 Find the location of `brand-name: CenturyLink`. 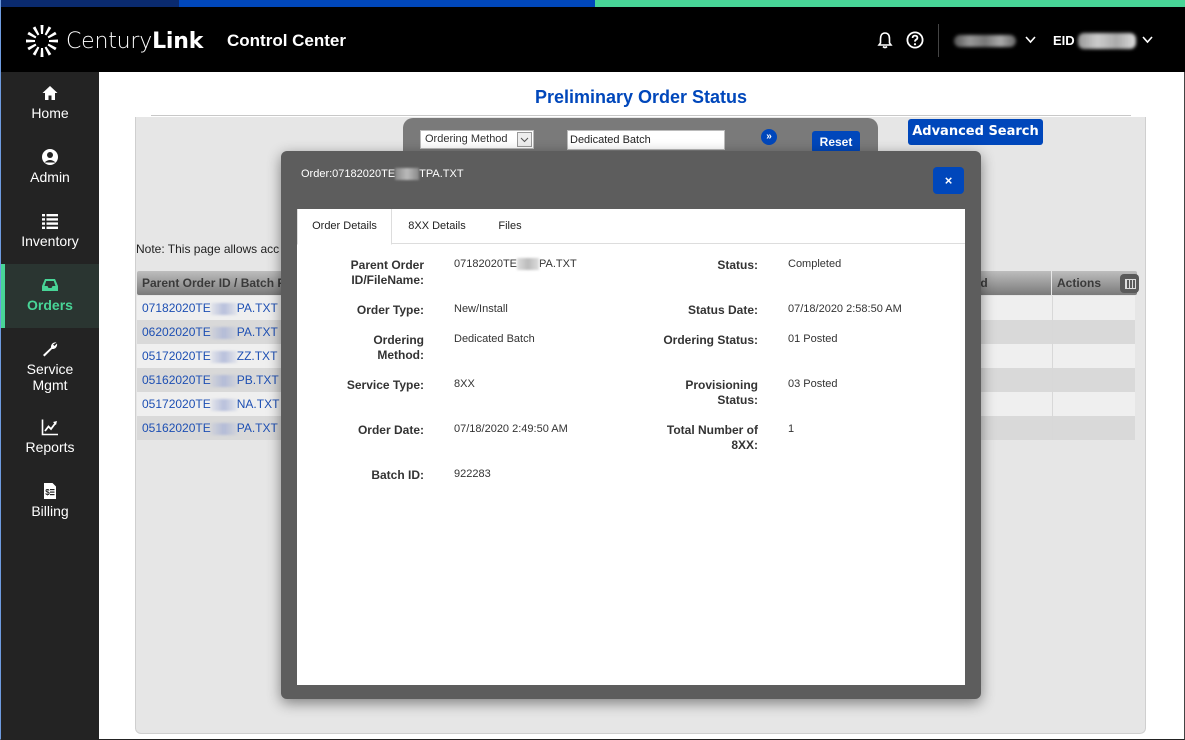

brand-name: CenturyLink is located at coordinates (135, 41).